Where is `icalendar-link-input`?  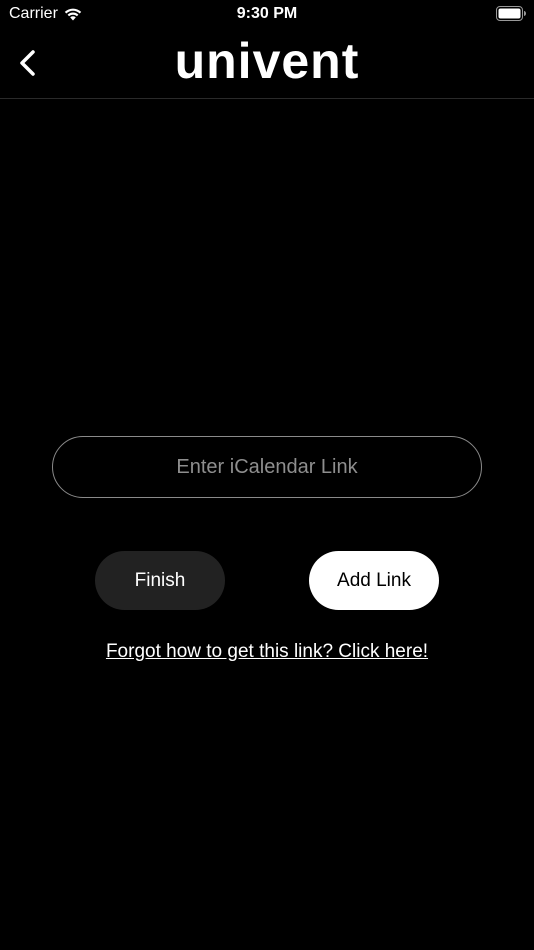
icalendar-link-input is located at coordinates (267, 467).